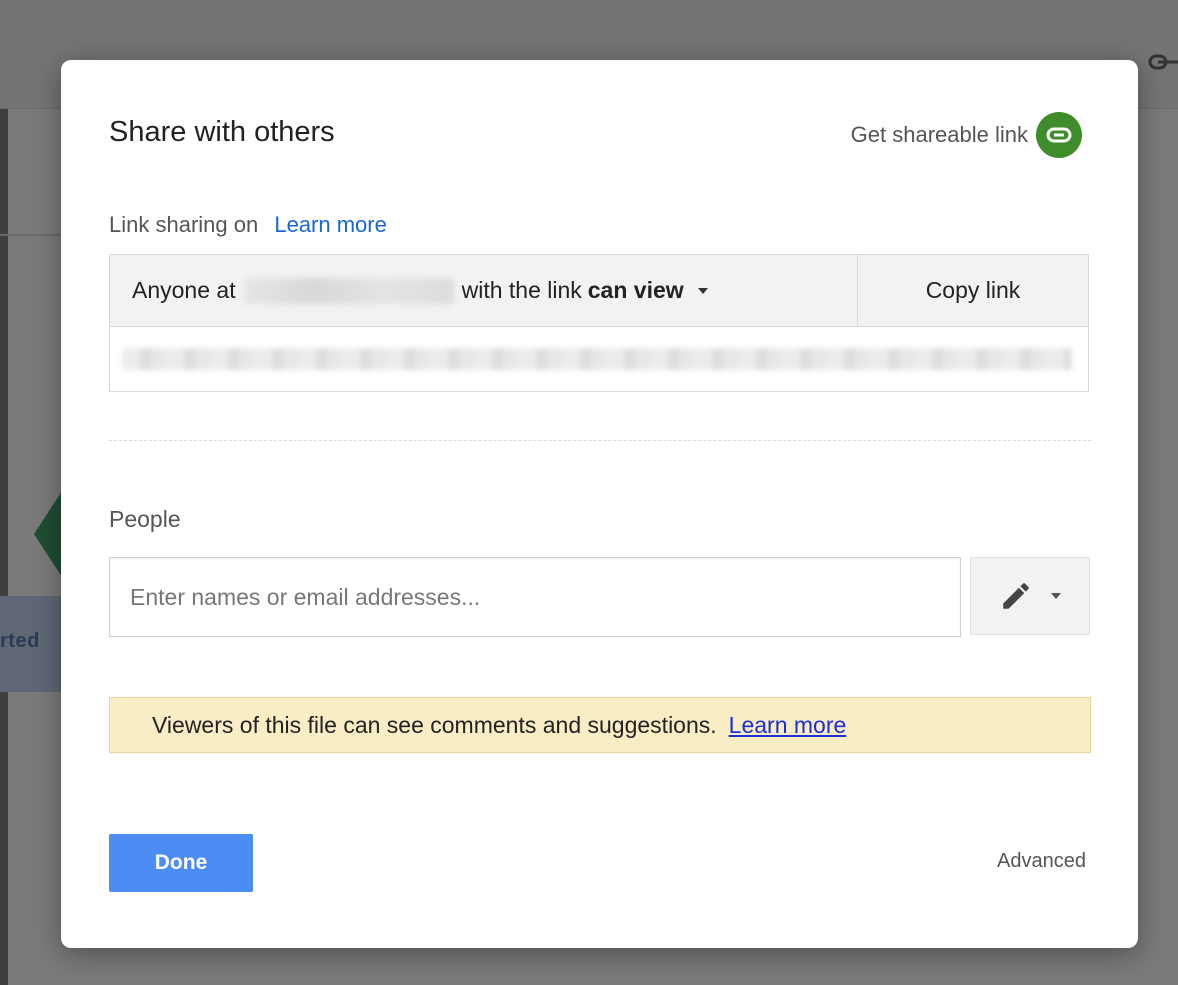 Image resolution: width=1178 pixels, height=985 pixels. I want to click on people-label: People, so click(145, 519).